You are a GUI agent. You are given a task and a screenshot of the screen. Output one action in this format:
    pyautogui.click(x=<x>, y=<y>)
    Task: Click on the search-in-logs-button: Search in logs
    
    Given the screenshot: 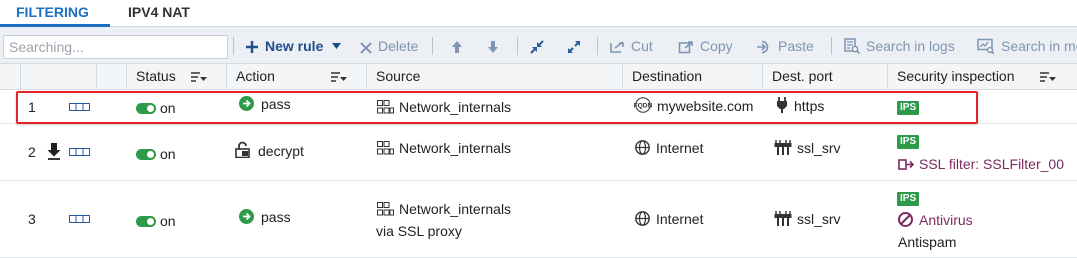 What is the action you would take?
    pyautogui.click(x=899, y=46)
    